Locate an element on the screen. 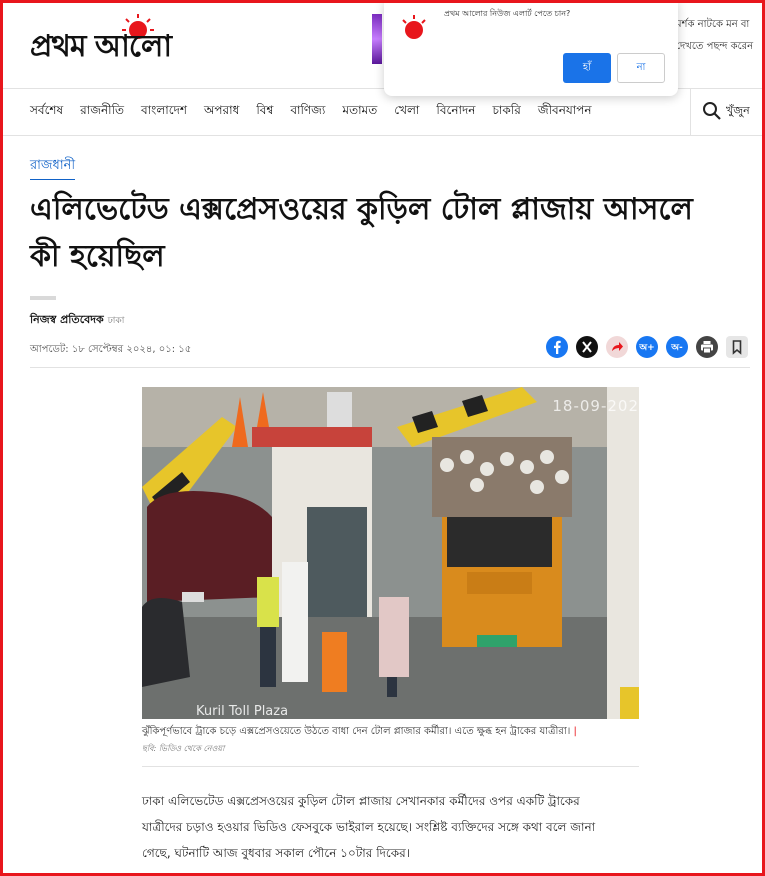 The image size is (765, 876). byline: নিজস্ব প্রতিবেদক ঢাকা is located at coordinates (77, 320).